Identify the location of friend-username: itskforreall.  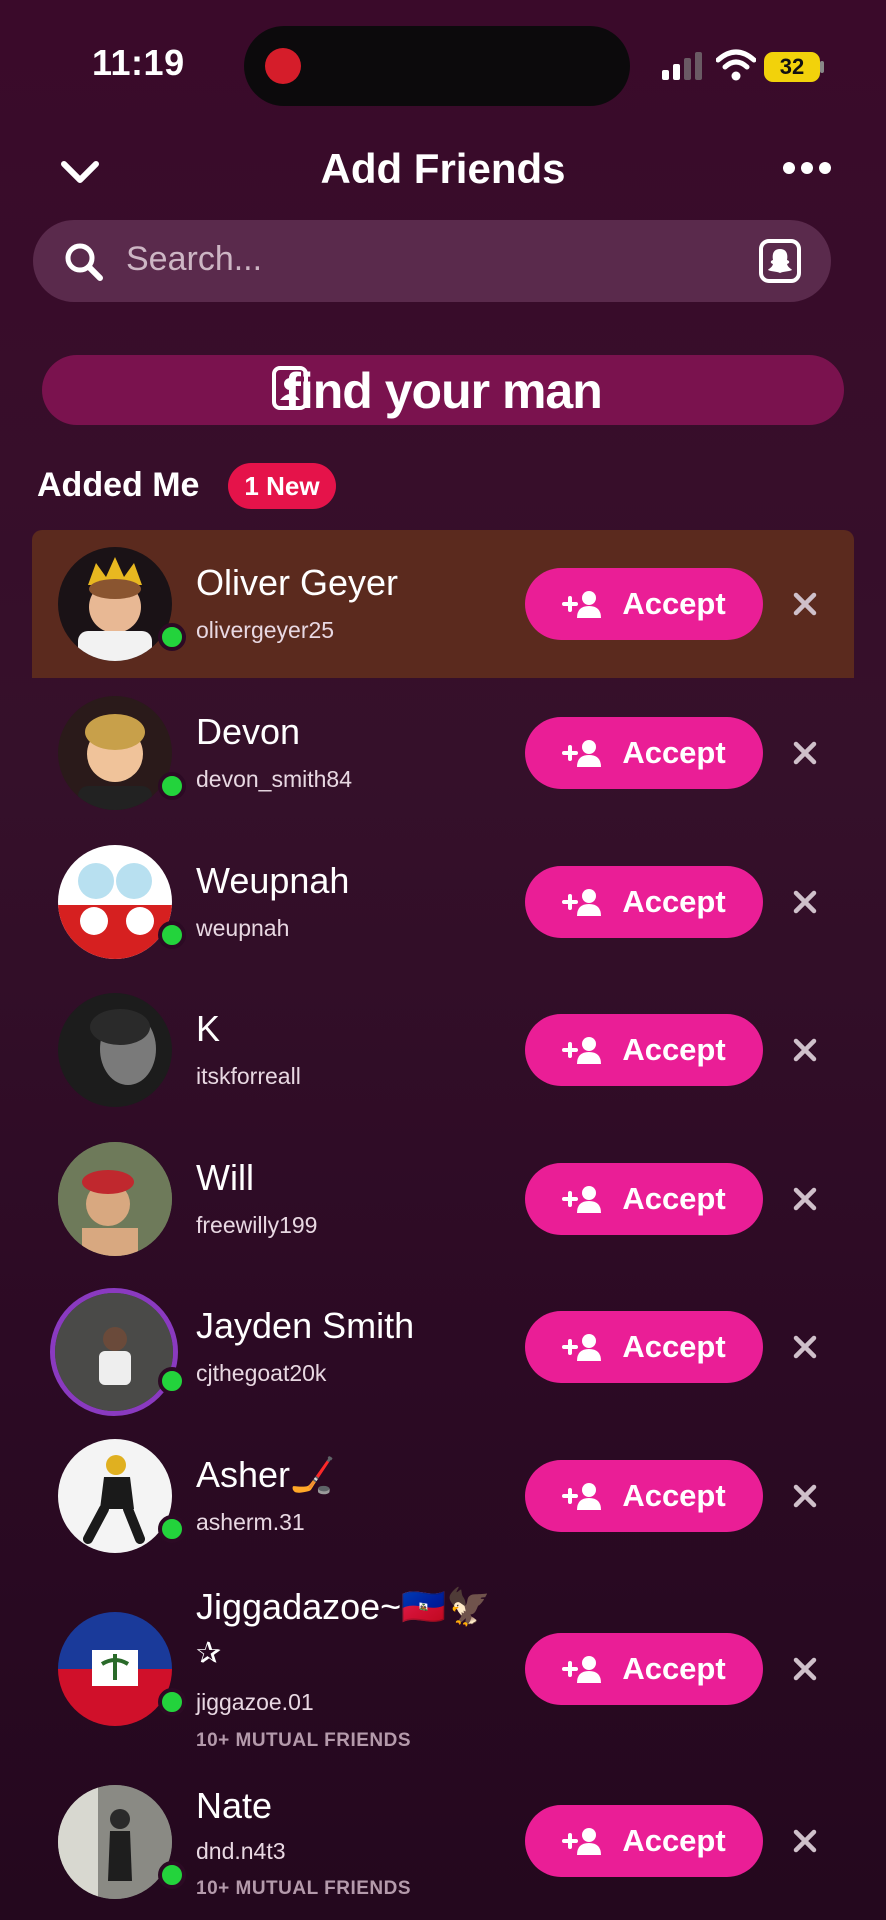
(248, 1076).